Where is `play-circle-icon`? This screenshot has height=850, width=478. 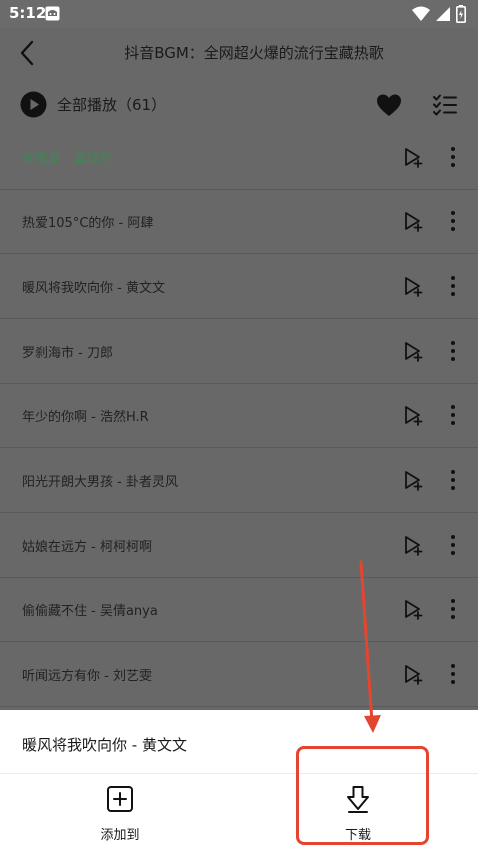
play-circle-icon is located at coordinates (33, 104).